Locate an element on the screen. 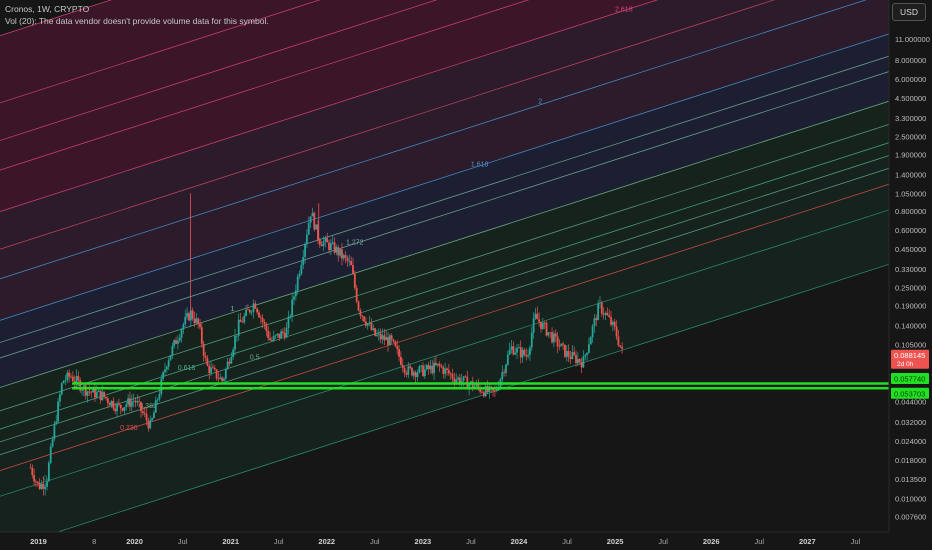  support-price-label: 0.057740 is located at coordinates (909, 379).